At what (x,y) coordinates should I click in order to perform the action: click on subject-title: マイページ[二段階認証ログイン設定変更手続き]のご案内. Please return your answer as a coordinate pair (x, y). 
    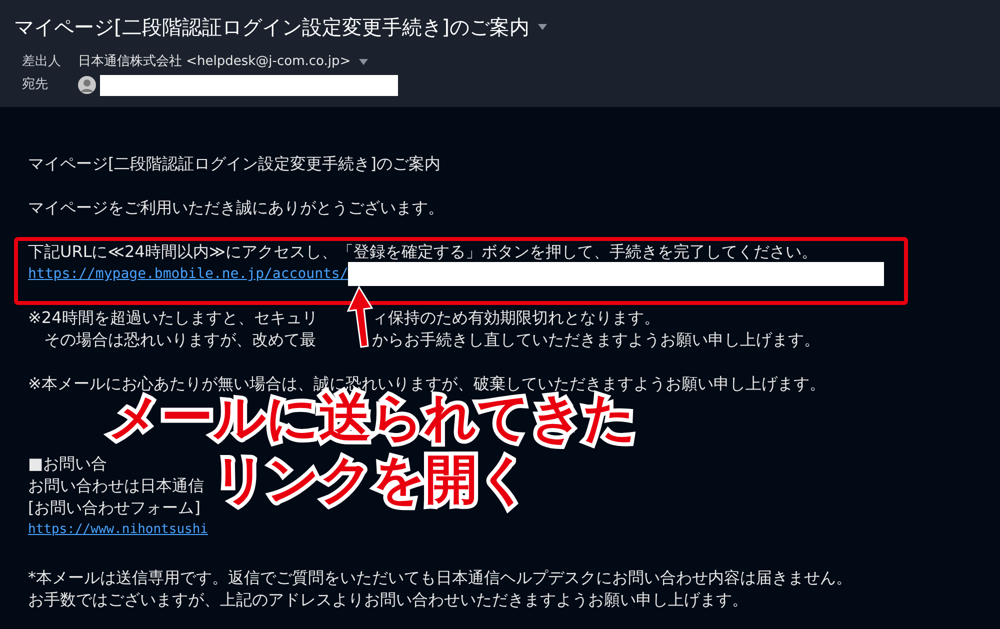
    Looking at the image, I should click on (272, 27).